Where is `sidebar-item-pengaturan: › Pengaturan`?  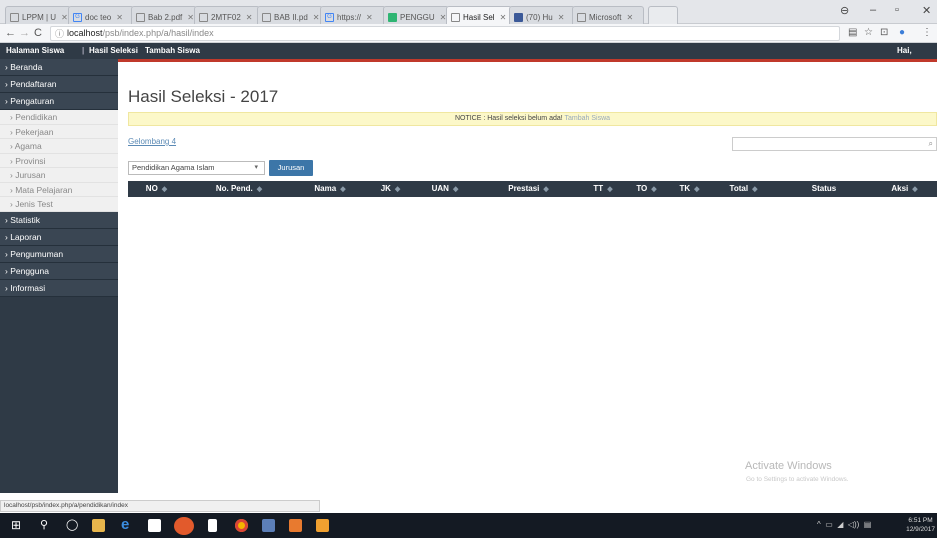
sidebar-item-pengaturan: › Pengaturan is located at coordinates (59, 101).